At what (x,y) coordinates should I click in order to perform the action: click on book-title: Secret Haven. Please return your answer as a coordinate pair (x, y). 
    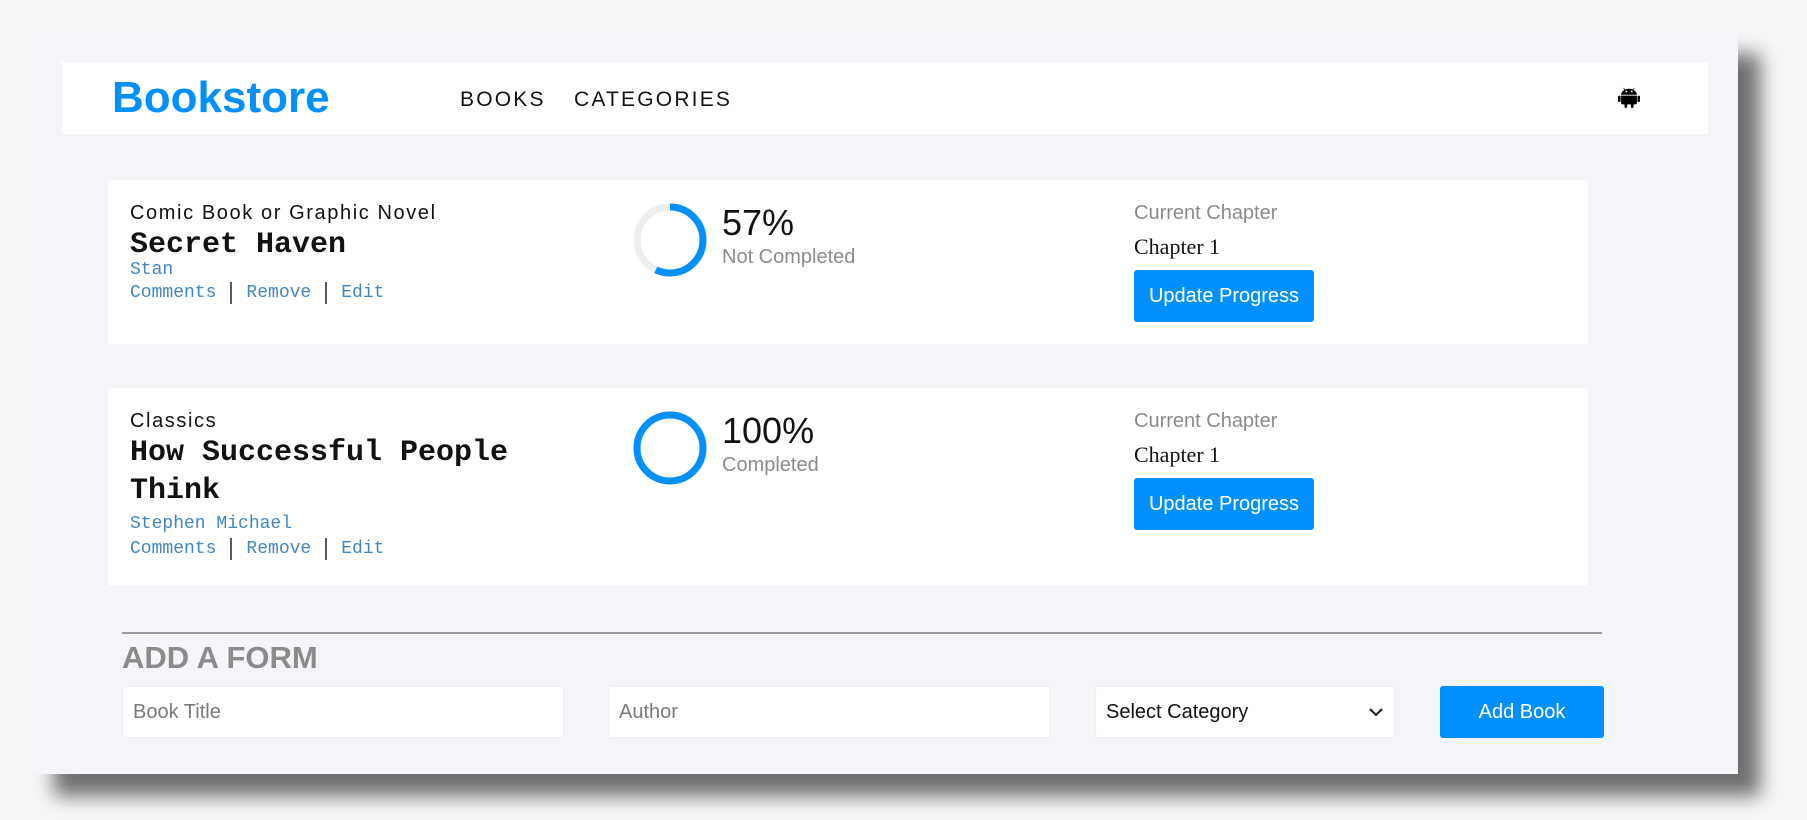
    Looking at the image, I should click on (238, 245).